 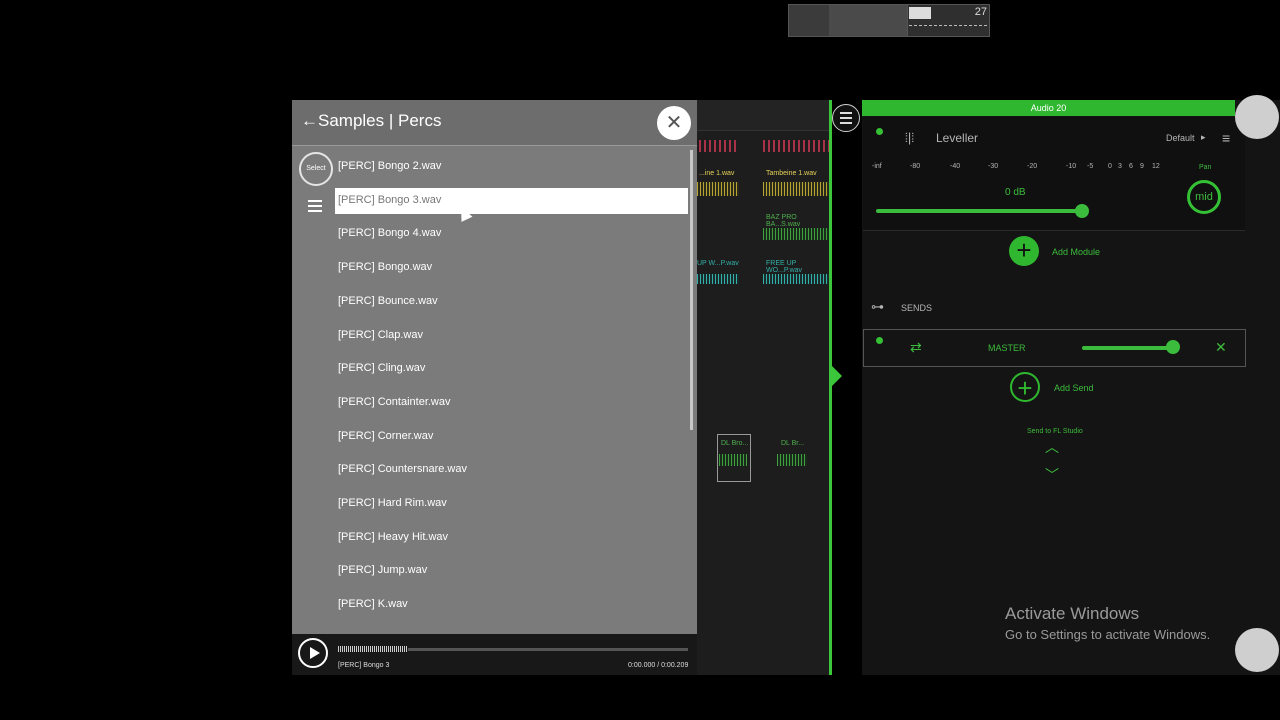 I want to click on waveform-icon: ⦙|⦙, so click(x=910, y=137).